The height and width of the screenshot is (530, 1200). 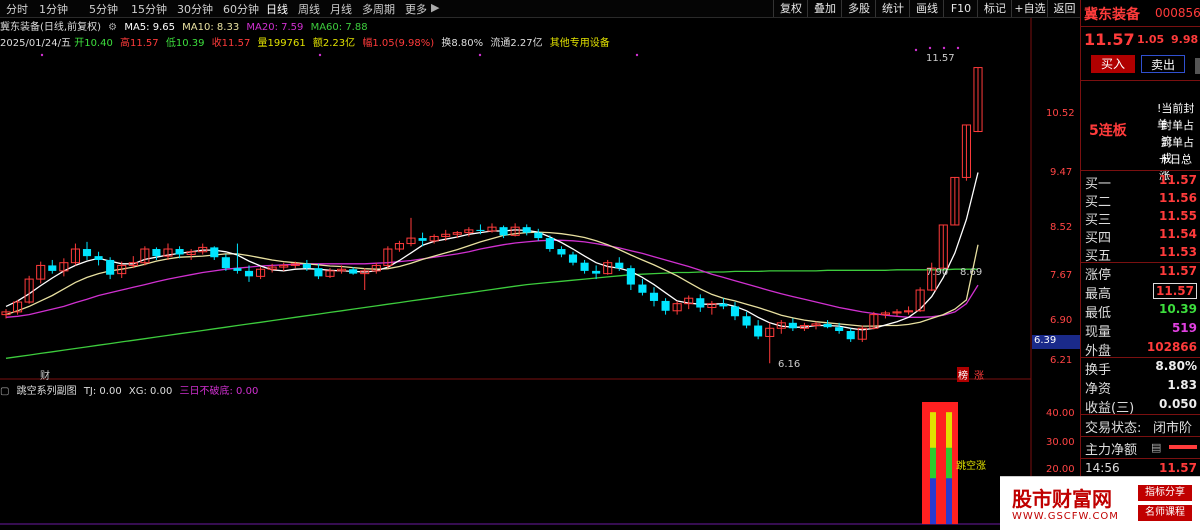 I want to click on back-button: 返回, so click(x=1064, y=8).